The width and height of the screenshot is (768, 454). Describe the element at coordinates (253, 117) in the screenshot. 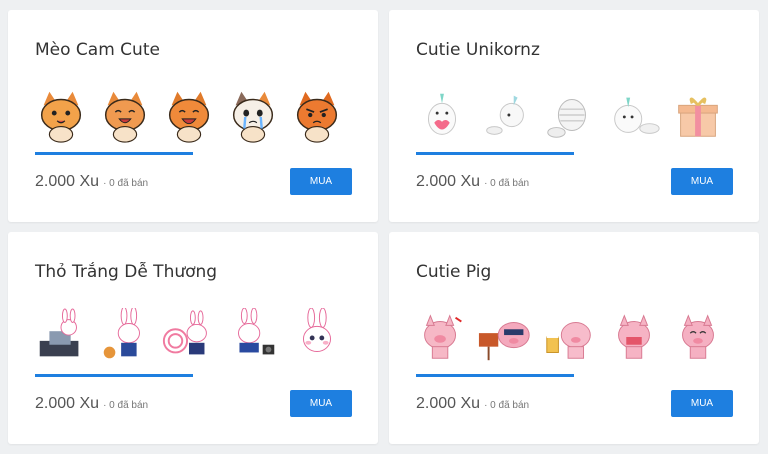

I see `cat-crying-icon` at that location.